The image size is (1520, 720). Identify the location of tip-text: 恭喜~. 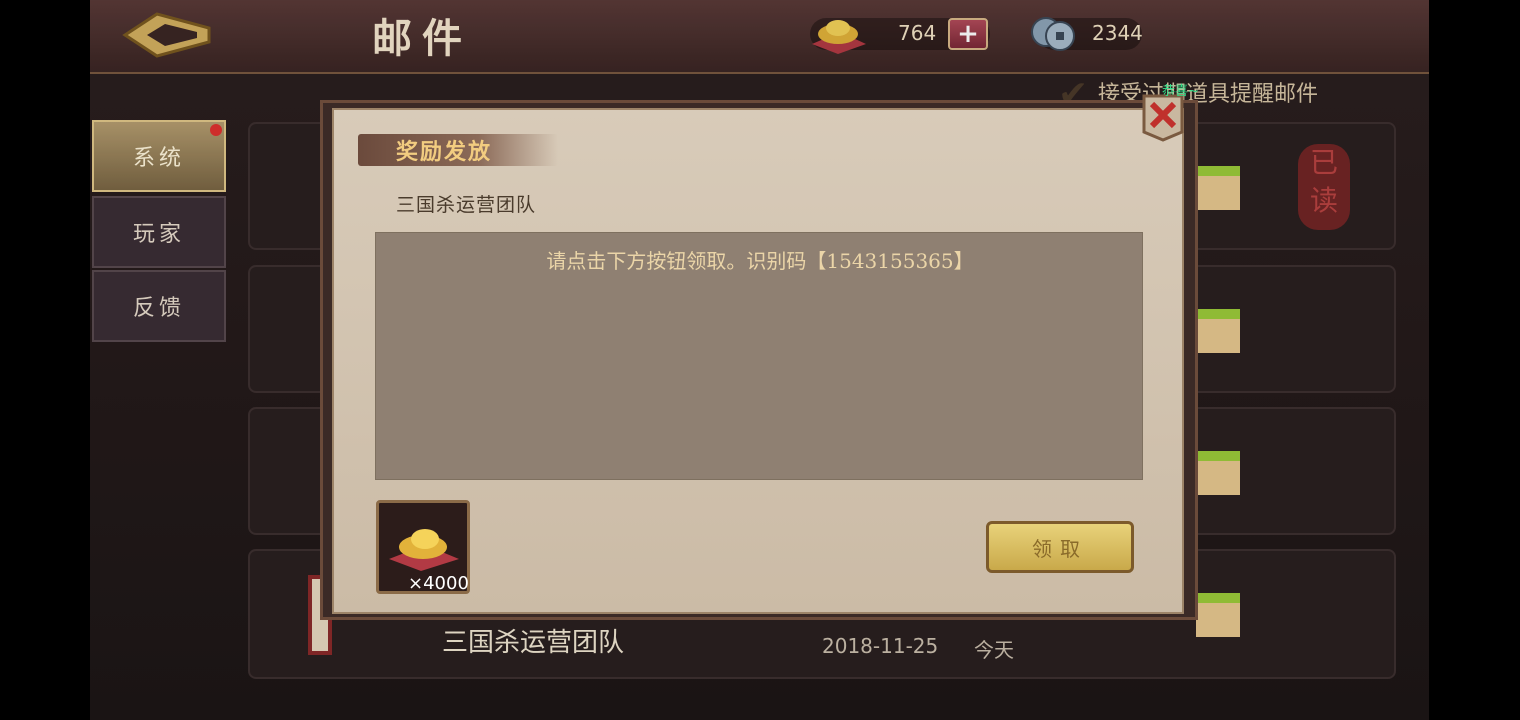
(1180, 91).